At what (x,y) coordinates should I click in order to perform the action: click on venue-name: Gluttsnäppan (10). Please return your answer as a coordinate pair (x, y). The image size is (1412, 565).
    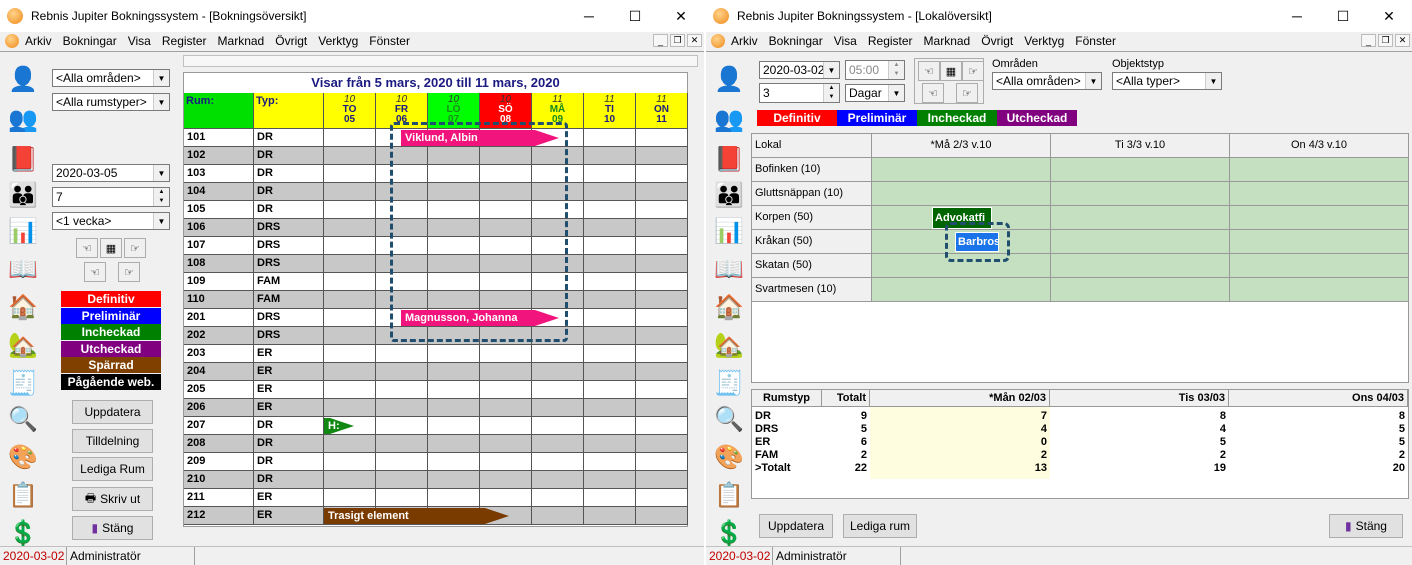
    Looking at the image, I should click on (812, 194).